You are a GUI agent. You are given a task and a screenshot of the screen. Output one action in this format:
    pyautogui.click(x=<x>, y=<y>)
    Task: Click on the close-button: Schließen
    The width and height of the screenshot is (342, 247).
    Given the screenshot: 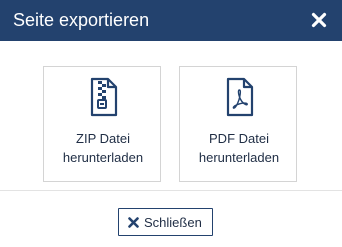 What is the action you would take?
    pyautogui.click(x=165, y=222)
    